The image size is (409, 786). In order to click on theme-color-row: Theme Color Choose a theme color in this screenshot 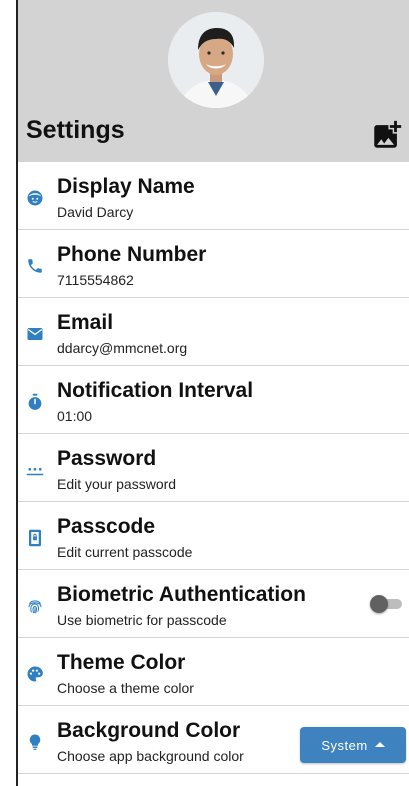, I will do `click(213, 672)`.